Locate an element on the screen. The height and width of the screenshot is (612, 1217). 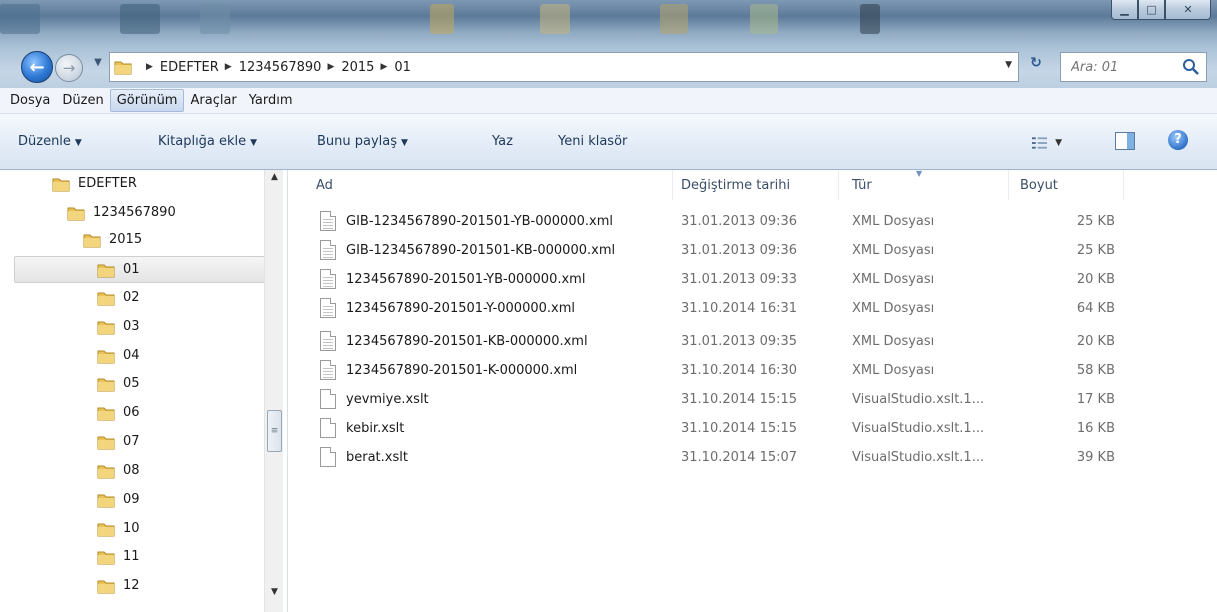
close-button: ✕ is located at coordinates (1188, 10).